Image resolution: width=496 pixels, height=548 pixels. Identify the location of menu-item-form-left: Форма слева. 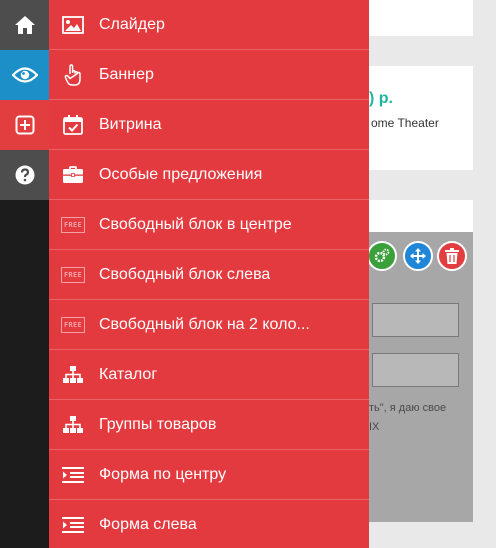
(209, 524).